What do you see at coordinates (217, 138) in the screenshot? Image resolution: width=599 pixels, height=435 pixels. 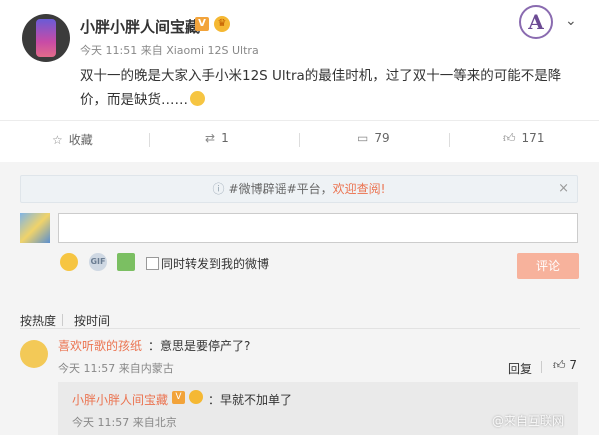 I see `repost-button: ⇄ 1` at bounding box center [217, 138].